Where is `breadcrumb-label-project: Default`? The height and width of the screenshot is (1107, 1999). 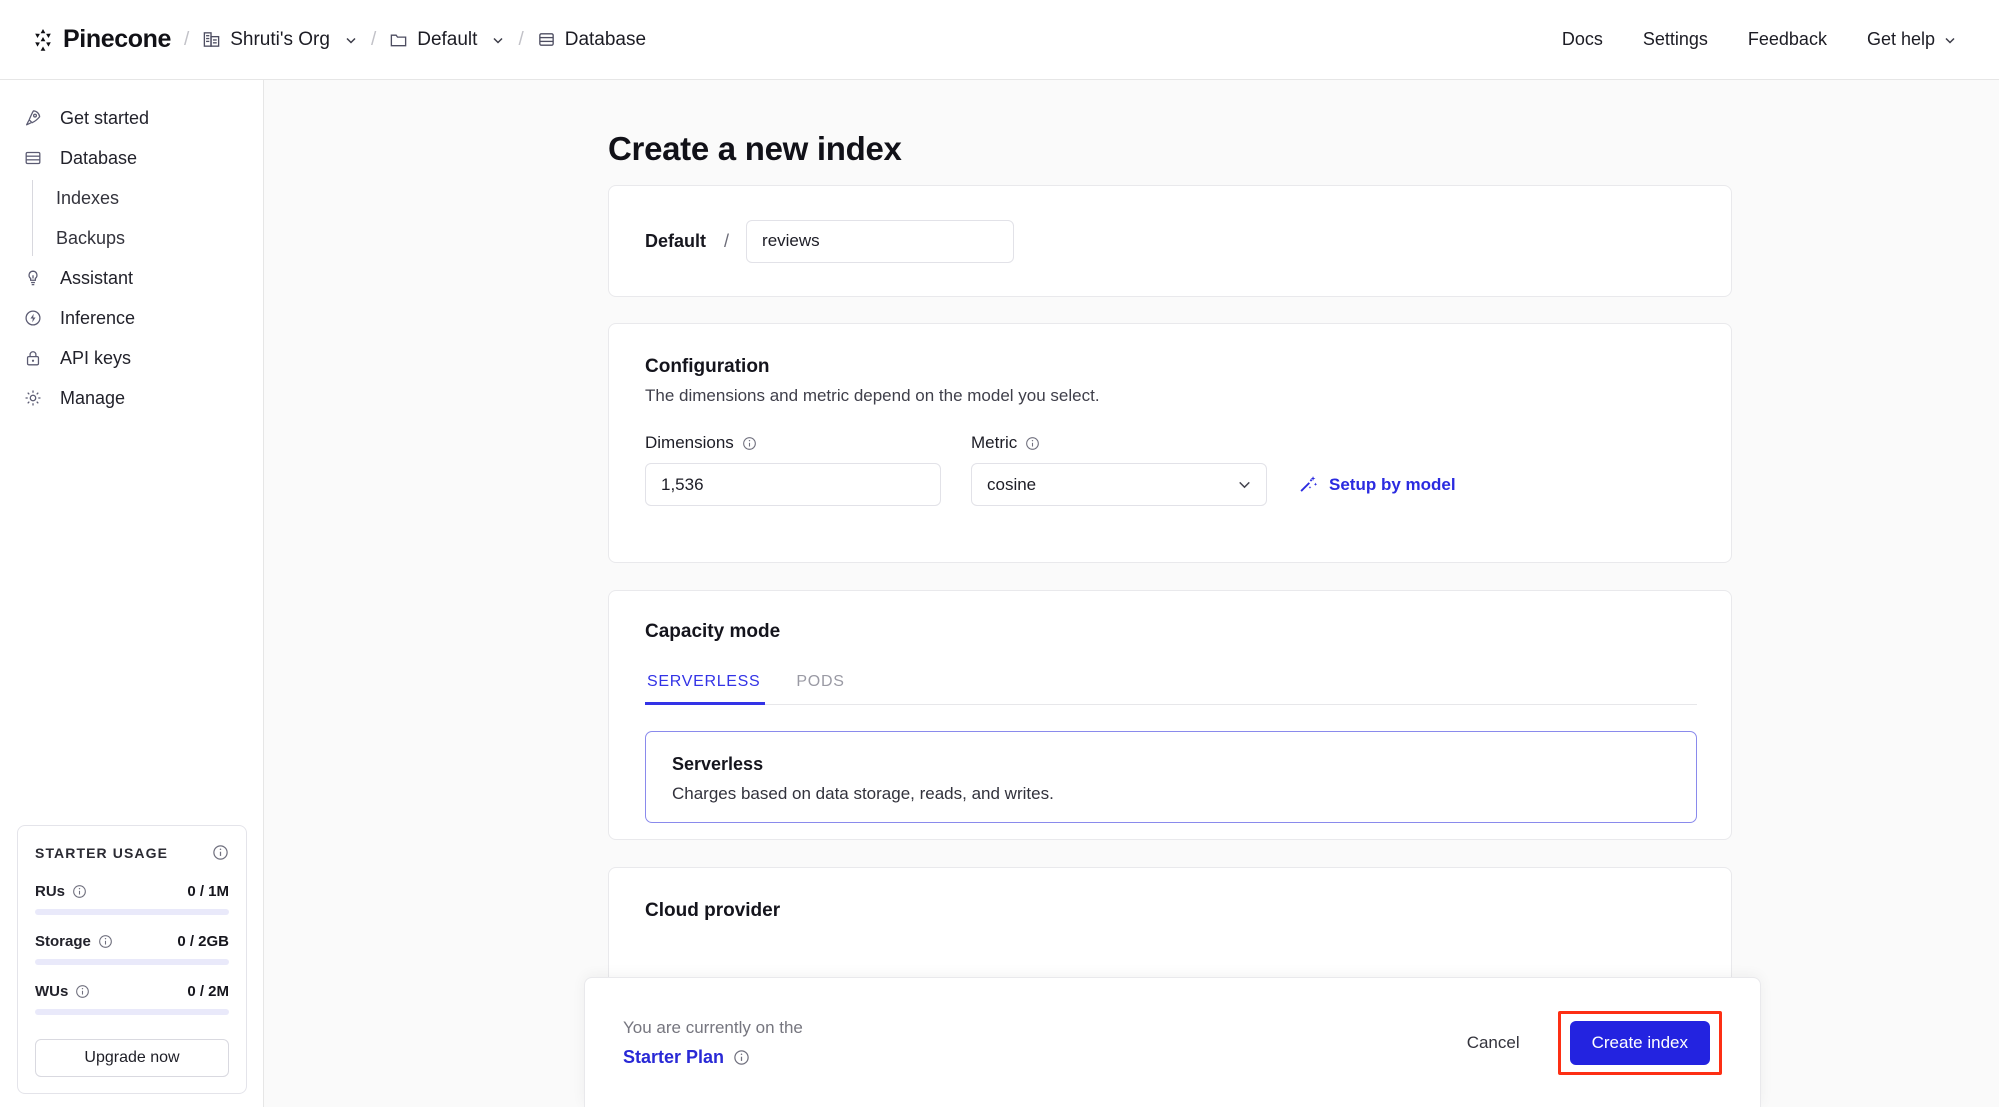
breadcrumb-label-project: Default is located at coordinates (447, 39).